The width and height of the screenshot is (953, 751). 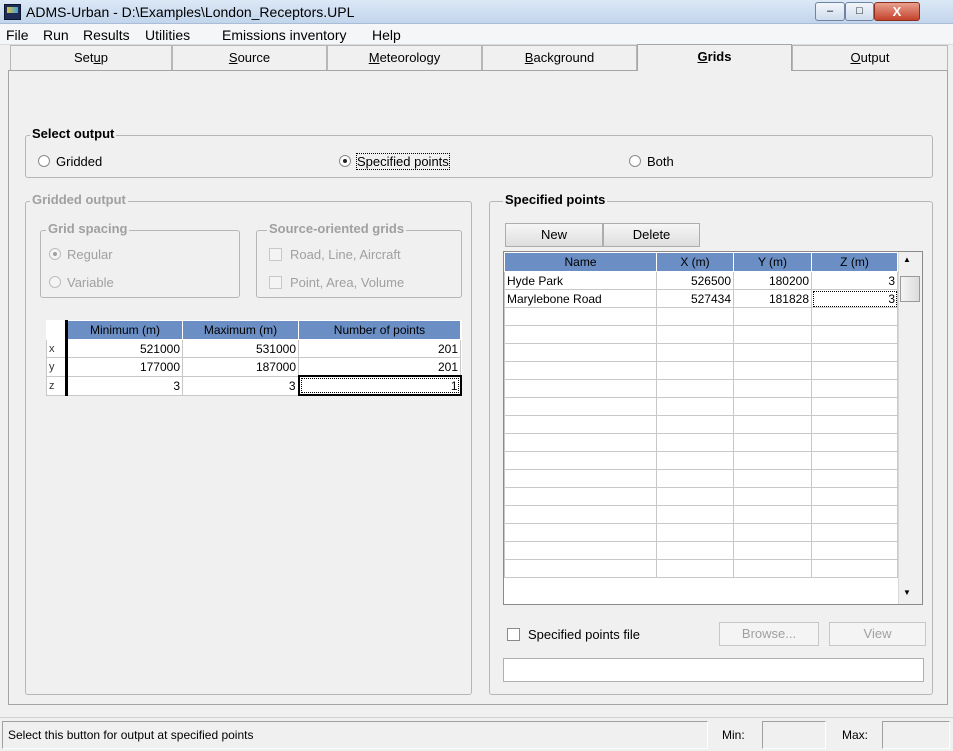 What do you see at coordinates (124, 367) in the screenshot?
I see `grid-cell: 177000` at bounding box center [124, 367].